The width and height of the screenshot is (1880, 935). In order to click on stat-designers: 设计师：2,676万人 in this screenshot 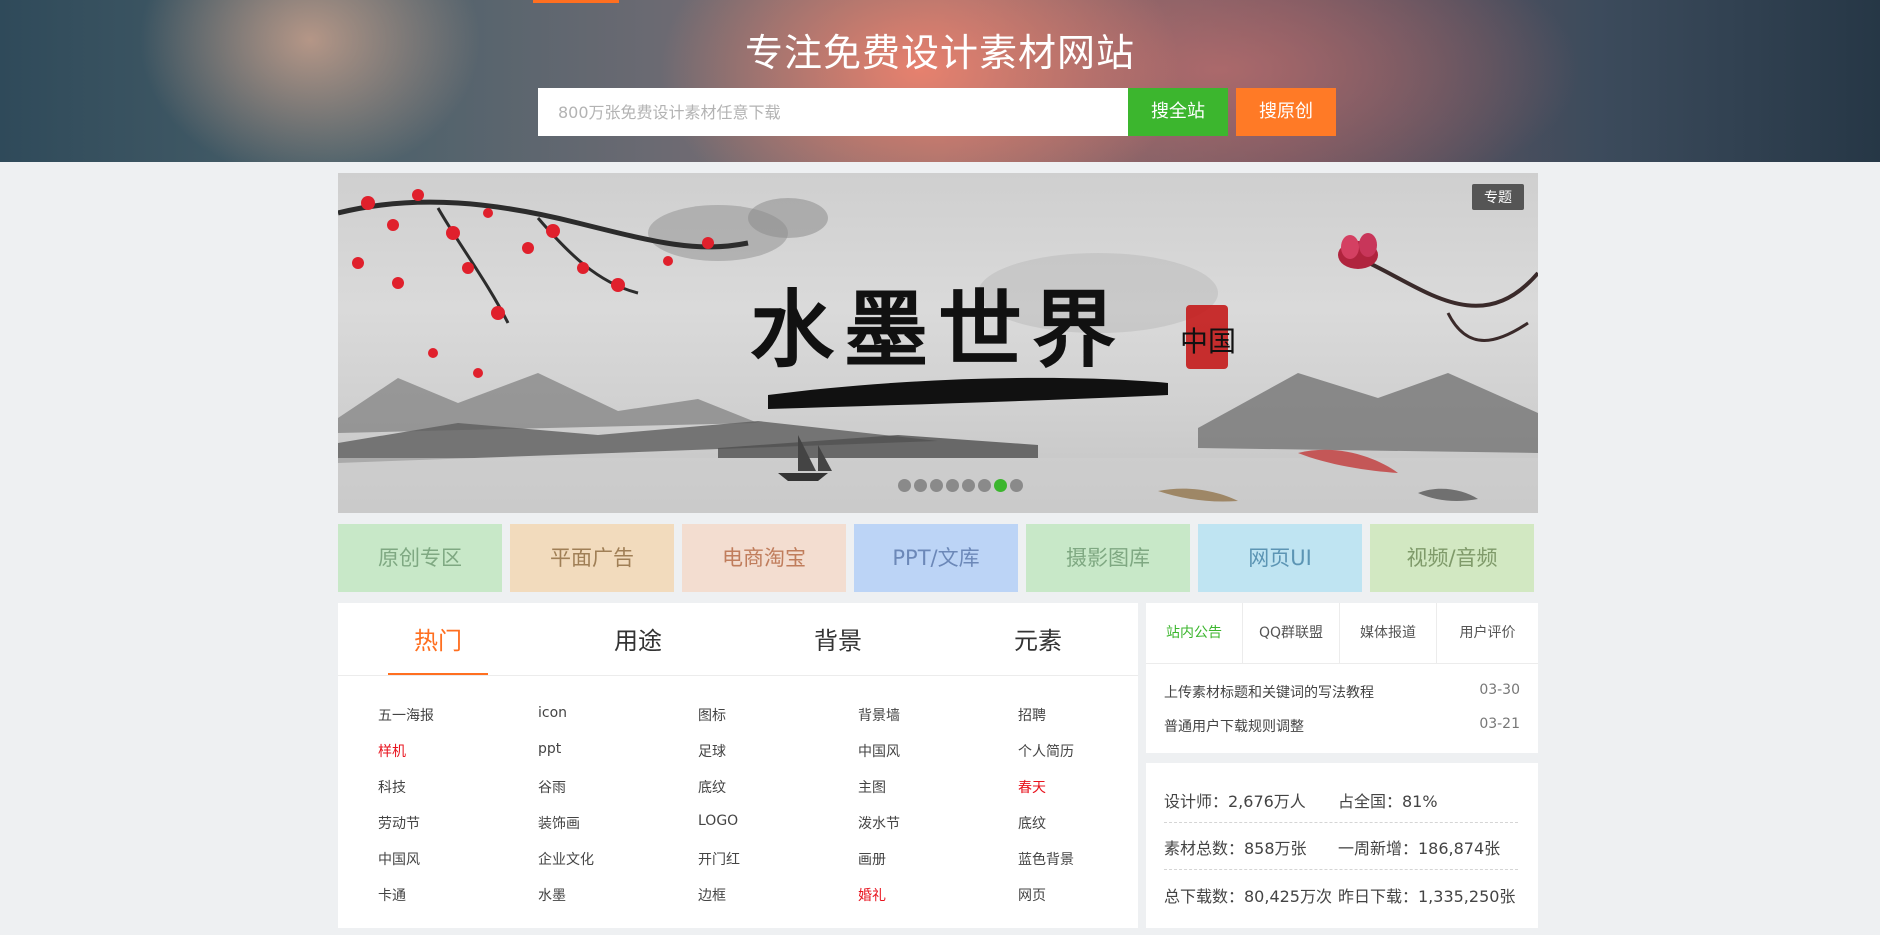, I will do `click(1235, 801)`.